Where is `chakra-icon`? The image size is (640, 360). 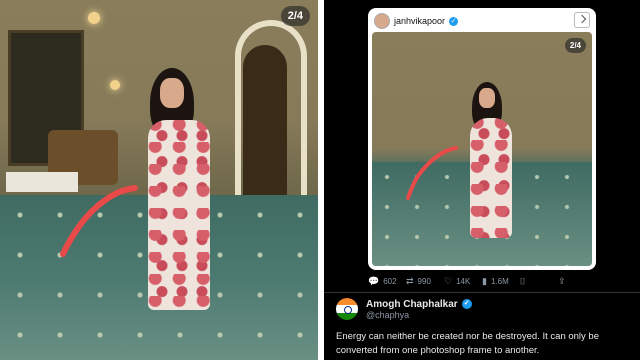 chakra-icon is located at coordinates (348, 310).